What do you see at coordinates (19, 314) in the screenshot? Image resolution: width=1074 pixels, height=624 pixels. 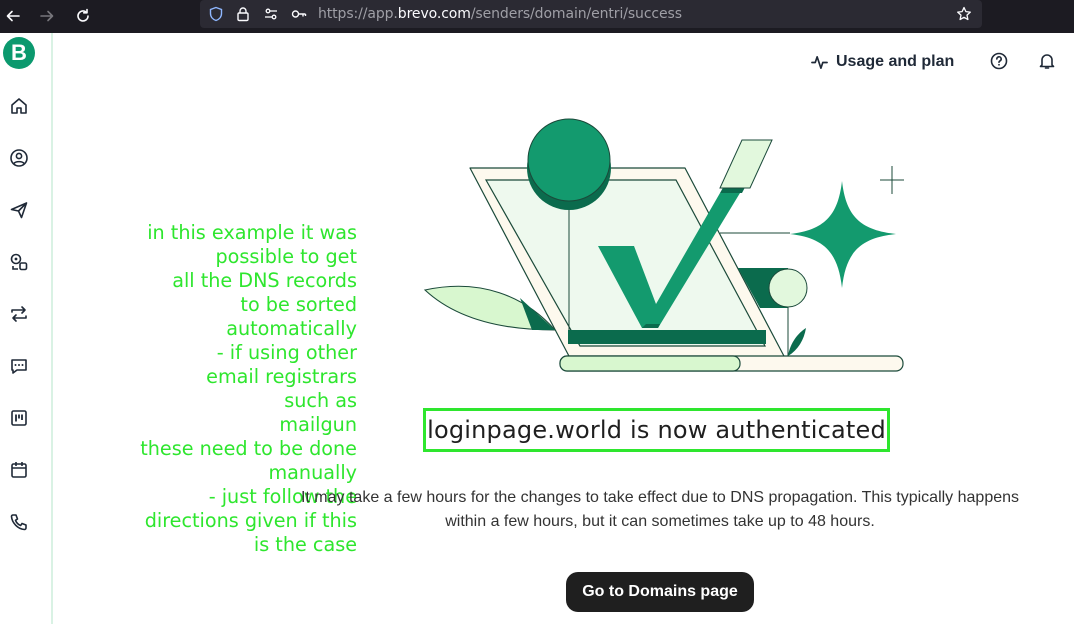 I see `transactional-icon` at bounding box center [19, 314].